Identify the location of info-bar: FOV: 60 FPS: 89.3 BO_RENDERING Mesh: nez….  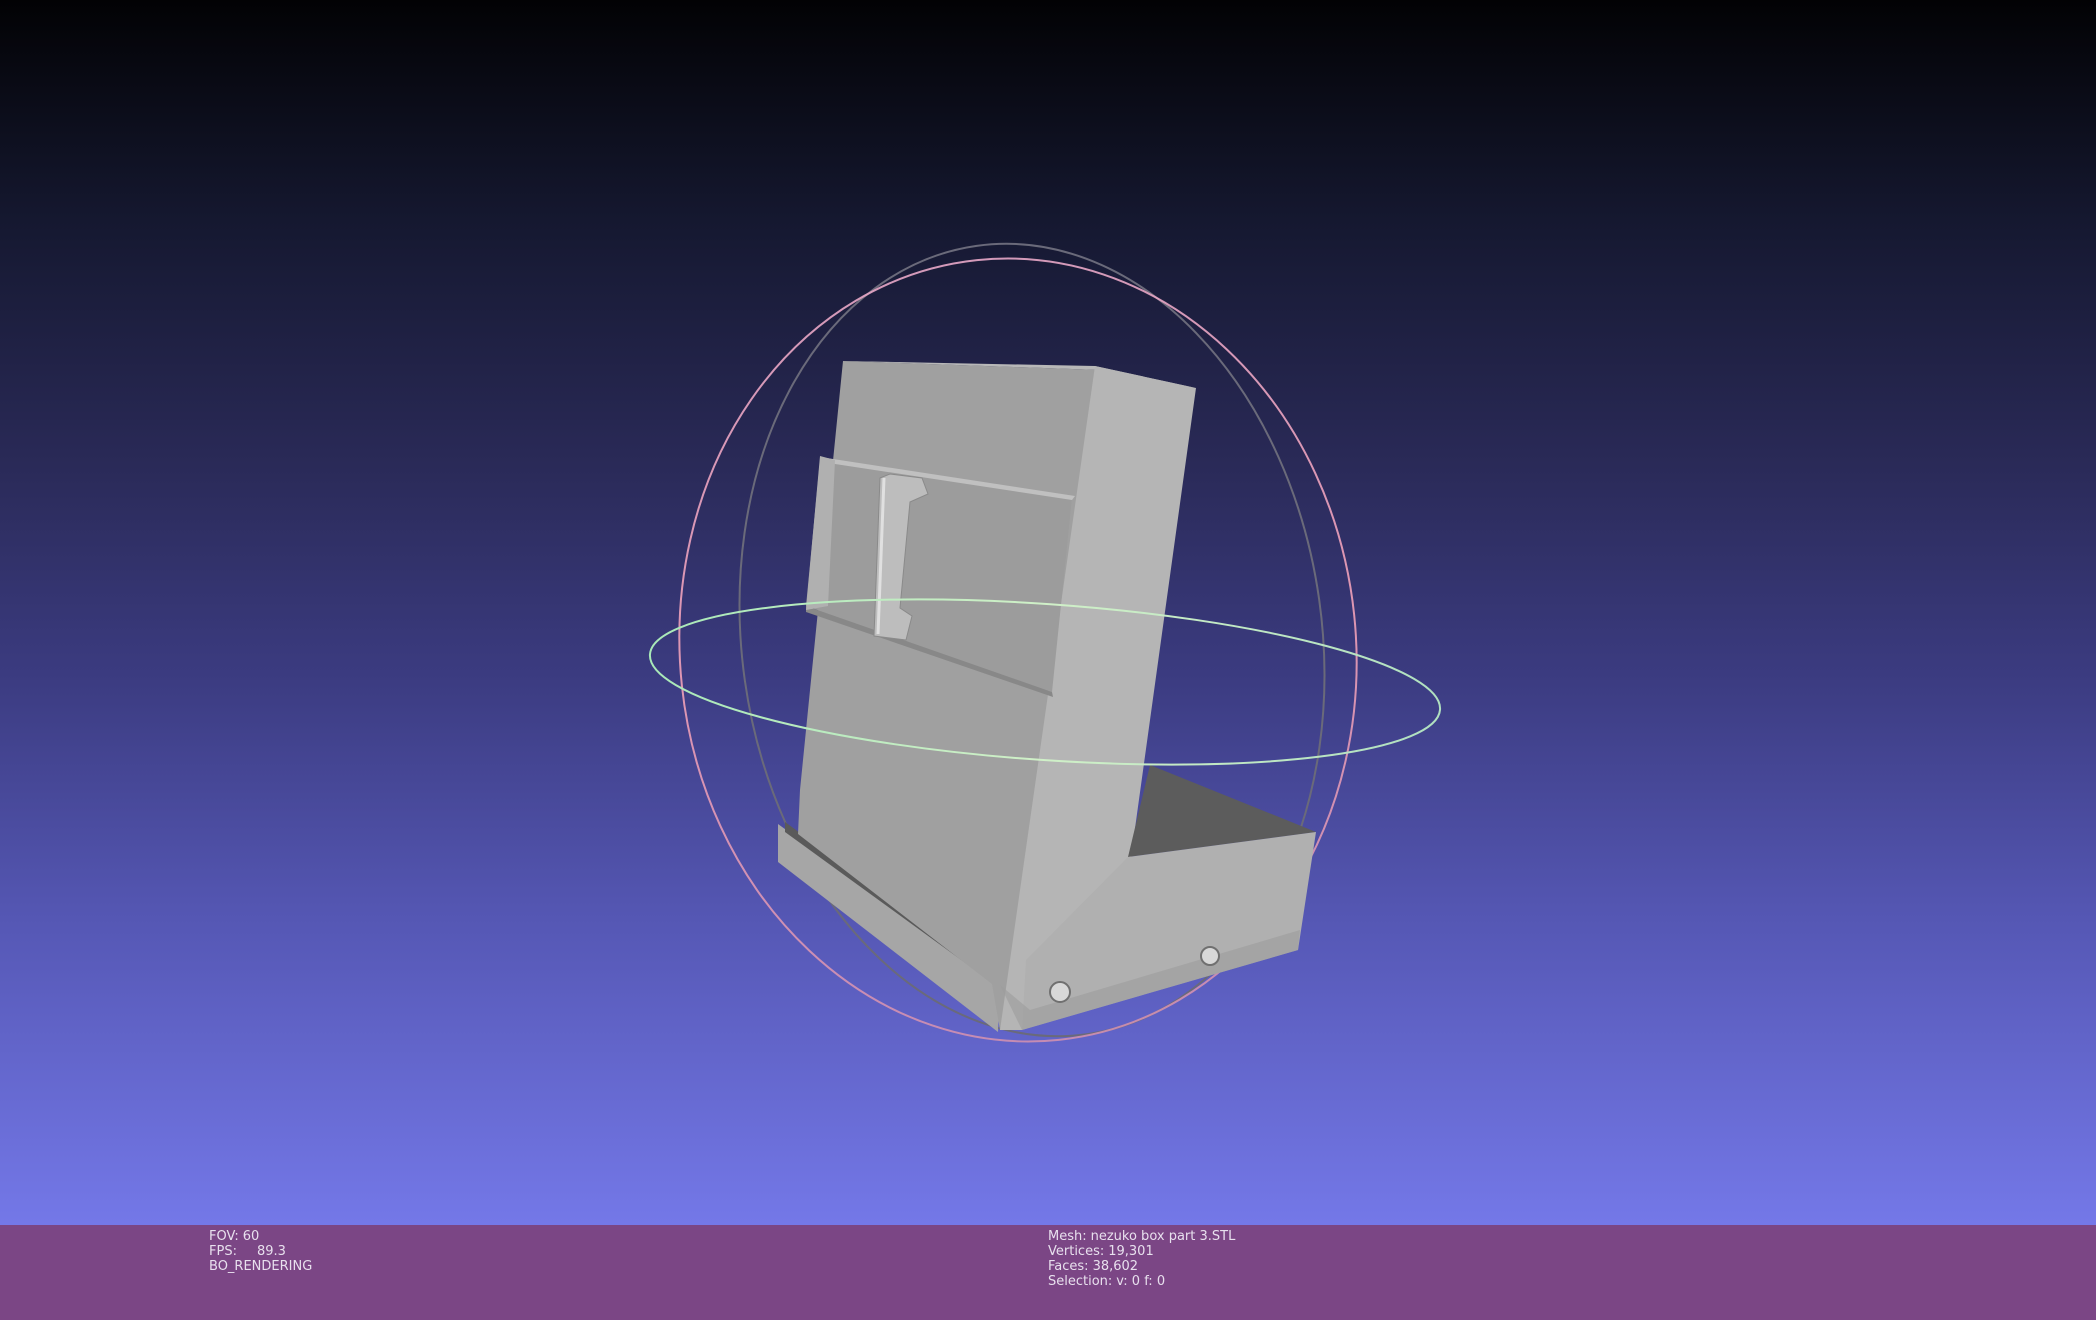
(1048, 1272).